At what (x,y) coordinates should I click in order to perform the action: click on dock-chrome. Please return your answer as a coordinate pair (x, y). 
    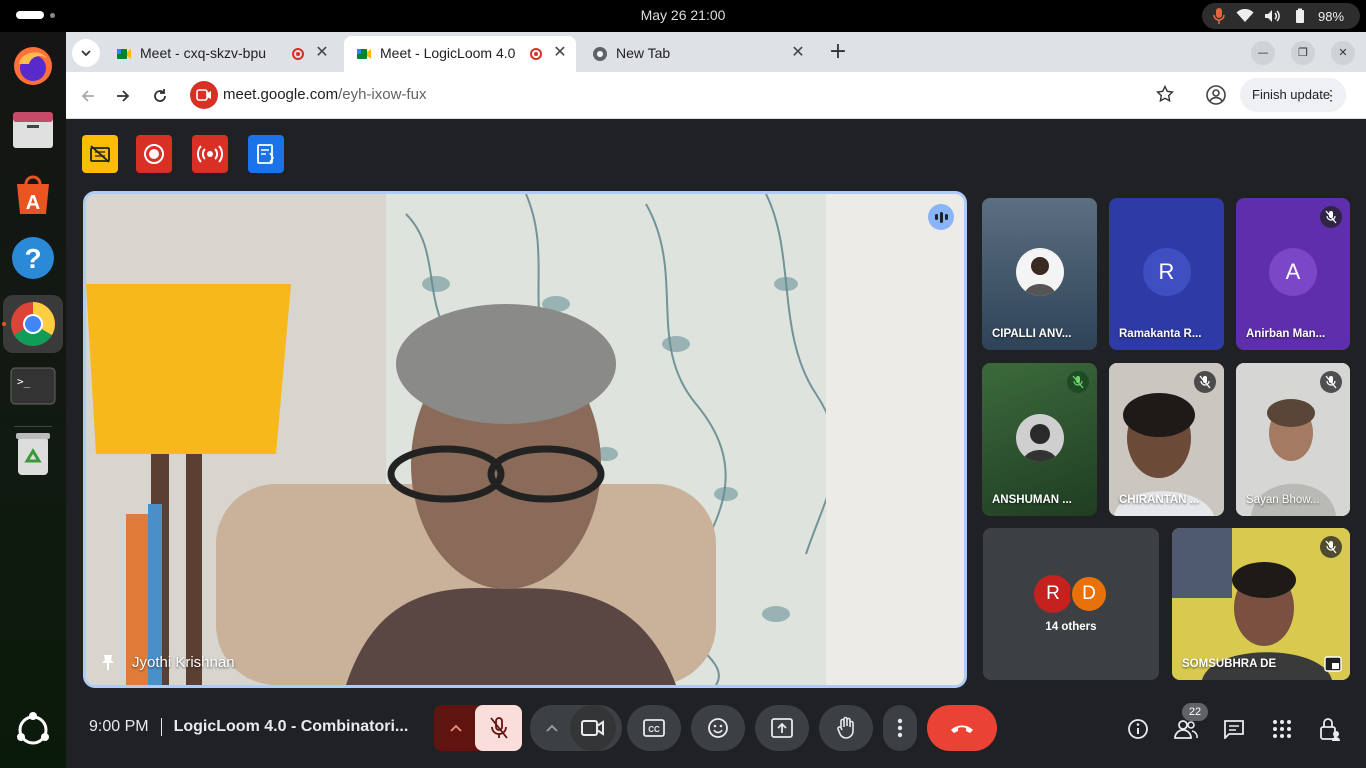
    Looking at the image, I should click on (33, 324).